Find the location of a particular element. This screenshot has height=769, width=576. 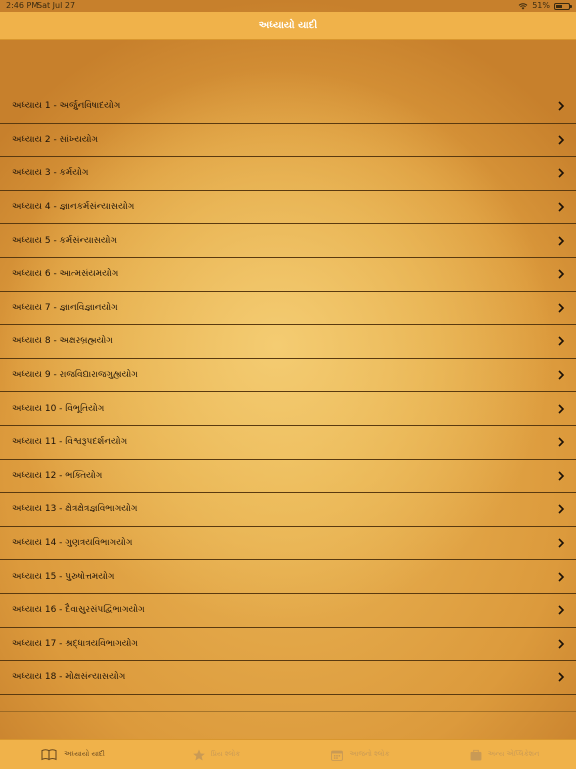

chapter-row: અધ્યાય 10 - વિભૂતિયોગ is located at coordinates (288, 409).